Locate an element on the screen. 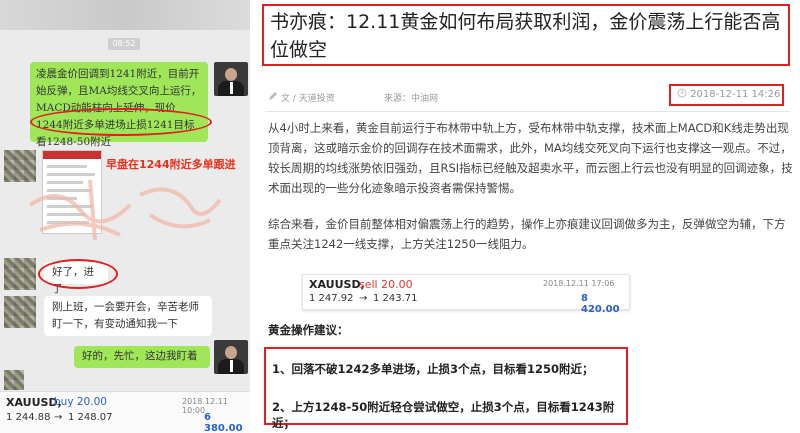 The width and height of the screenshot is (800, 433). article-title-box: 书亦痕：12.11黄金如何布局获取利润，金价震荡上行能否高位做空 is located at coordinates (526, 35).